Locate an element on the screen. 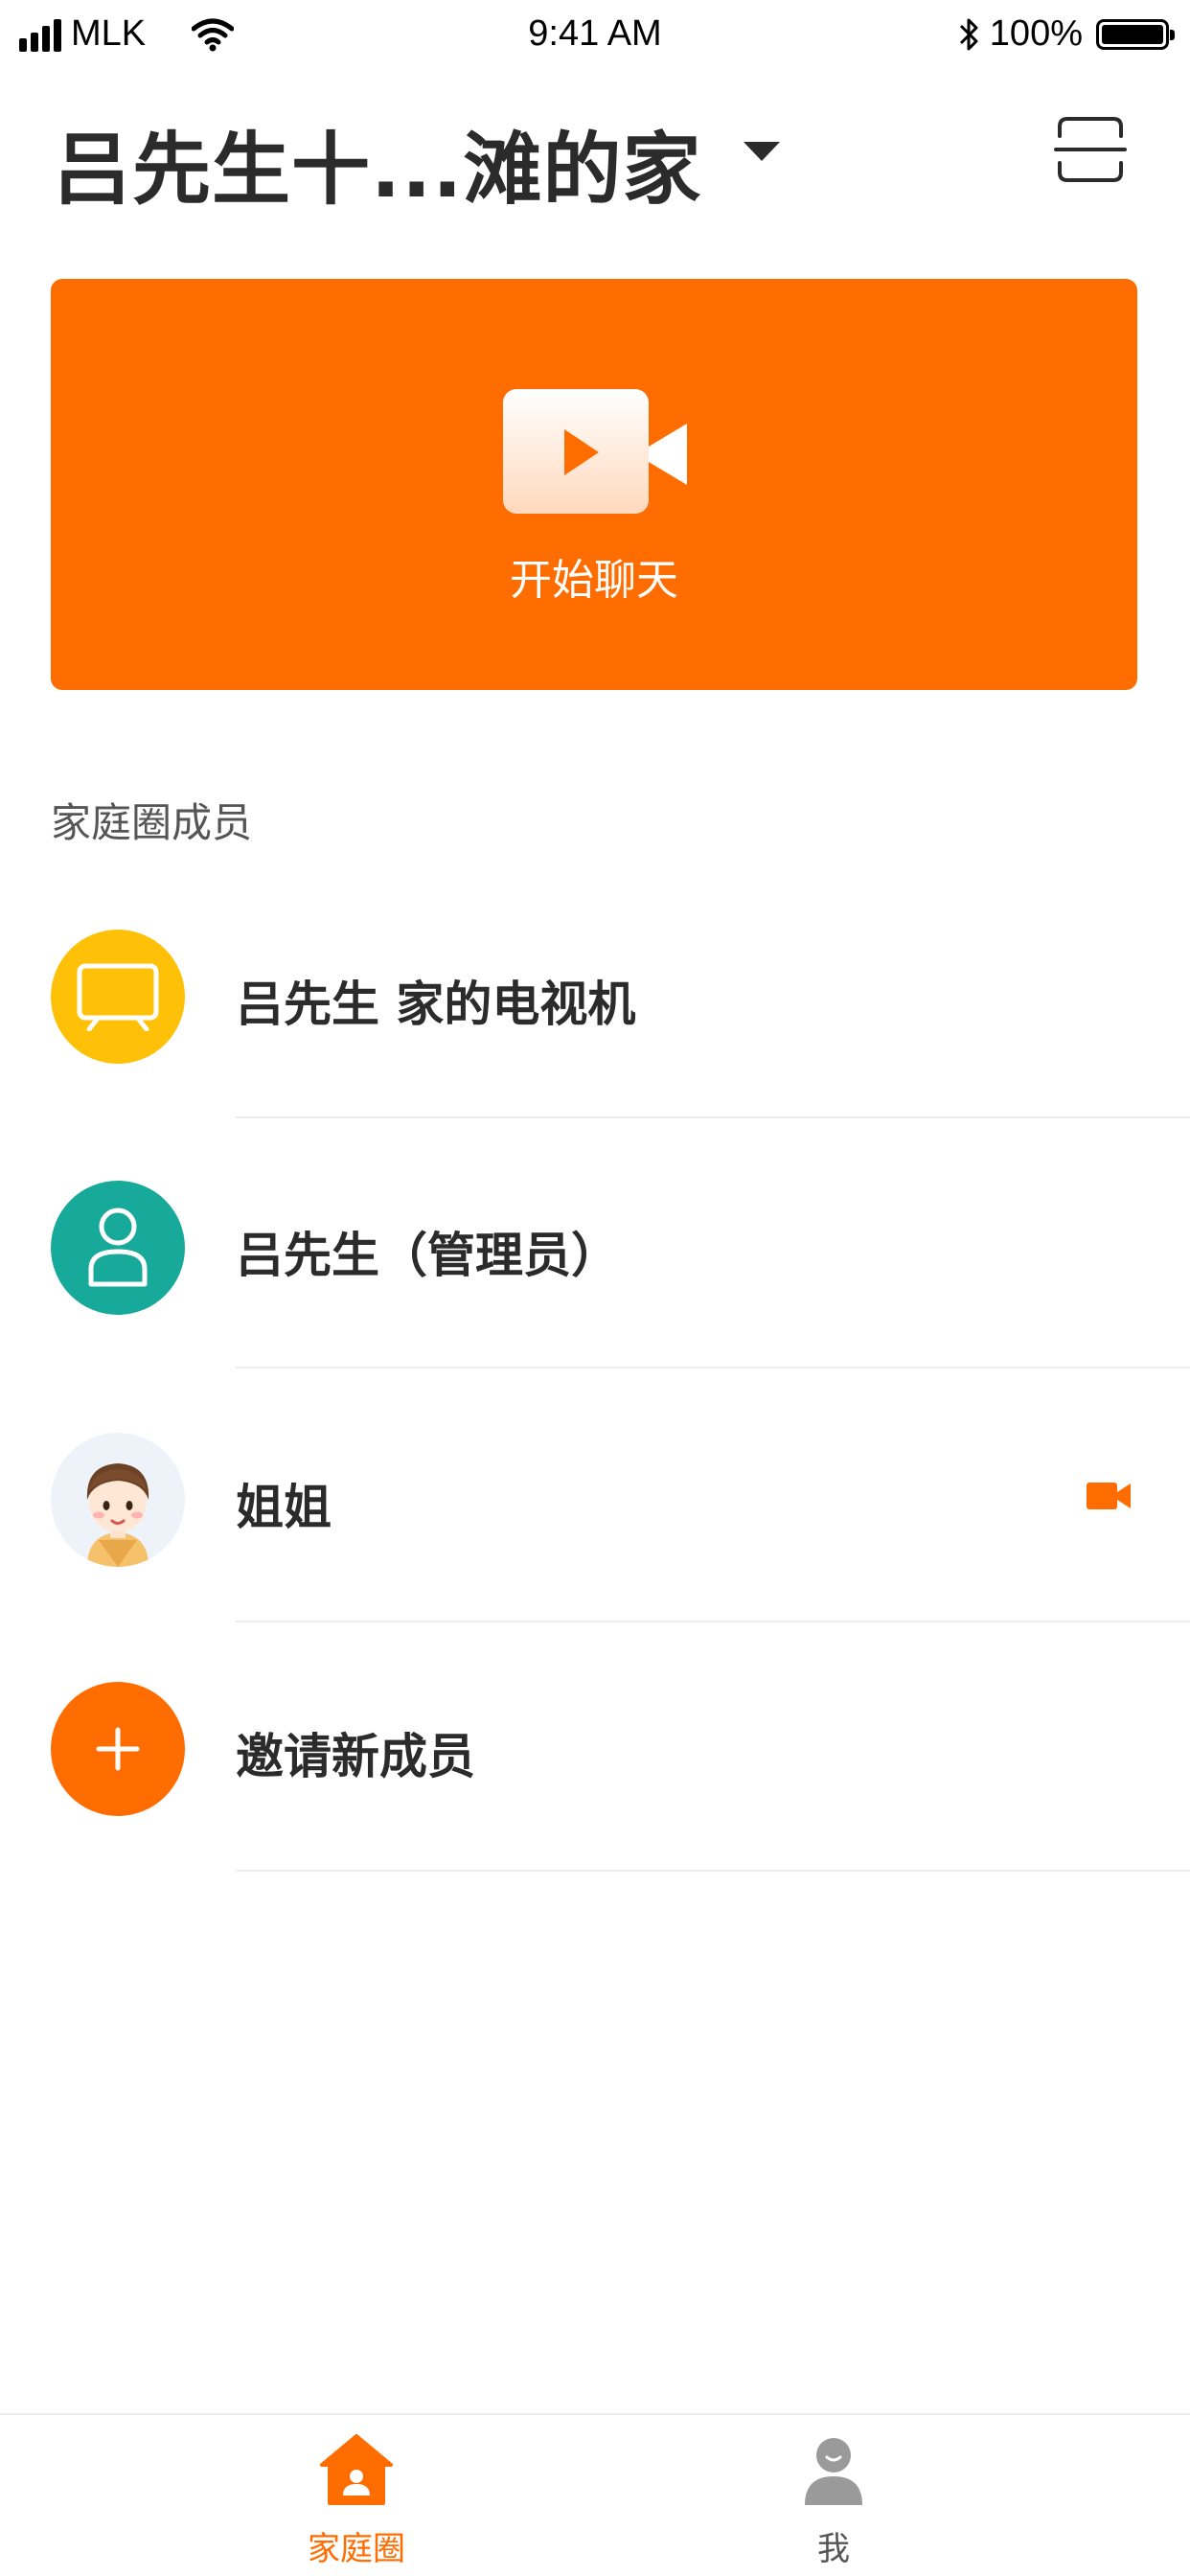 This screenshot has height=2576, width=1190. person-icon is located at coordinates (118, 1247).